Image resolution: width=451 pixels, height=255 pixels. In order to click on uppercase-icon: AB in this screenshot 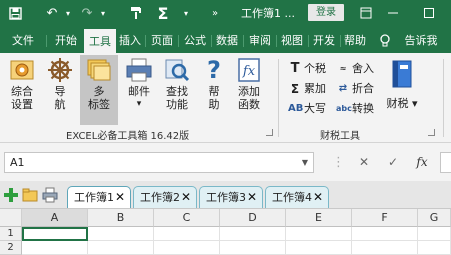, I will do `click(296, 108)`.